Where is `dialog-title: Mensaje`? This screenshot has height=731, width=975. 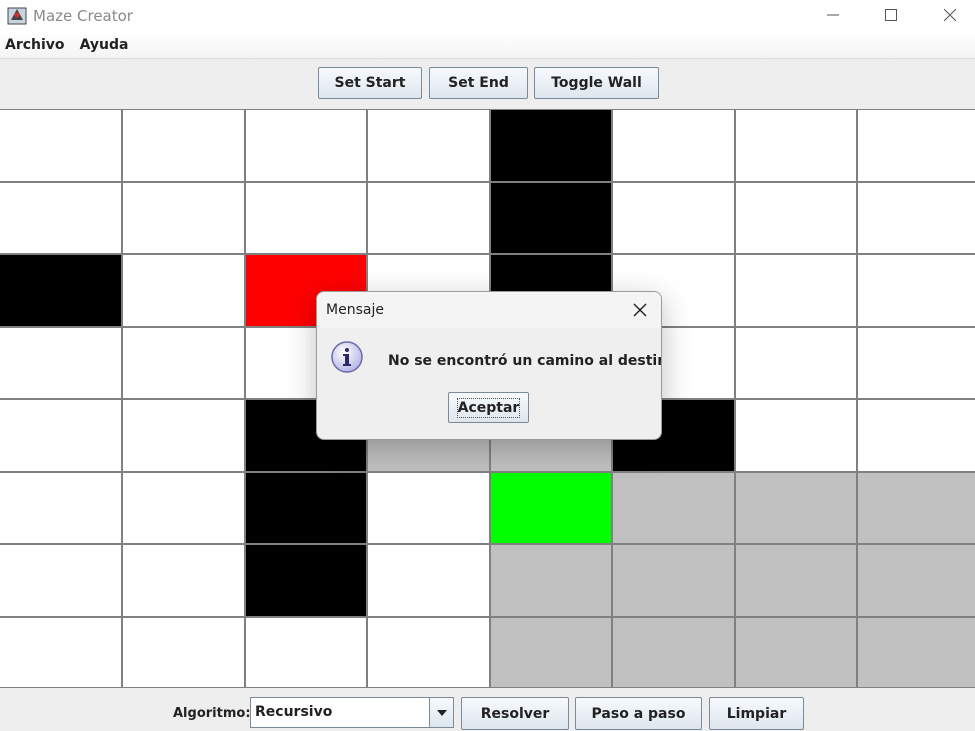
dialog-title: Mensaje is located at coordinates (355, 310).